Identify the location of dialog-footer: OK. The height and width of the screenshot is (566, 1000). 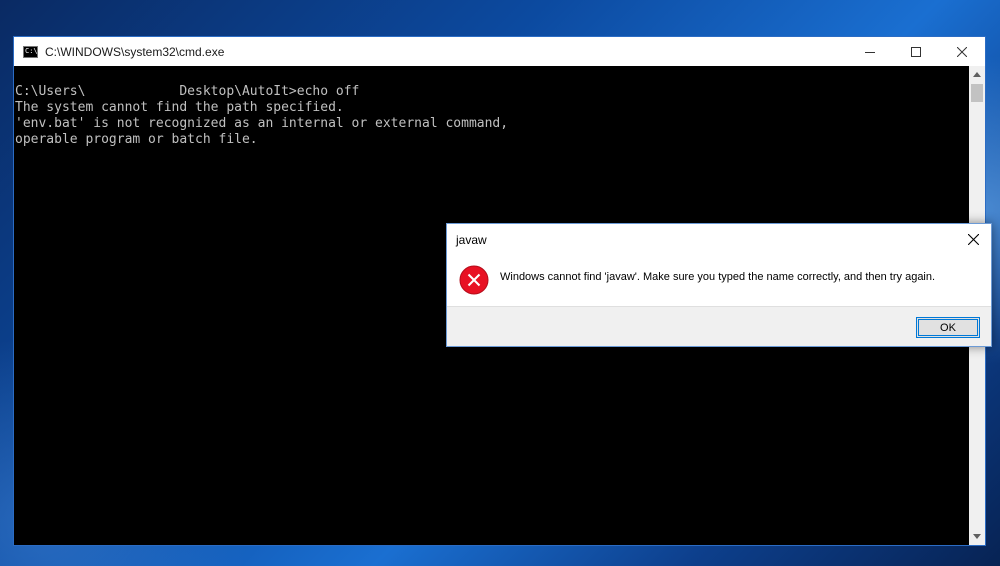
(719, 326).